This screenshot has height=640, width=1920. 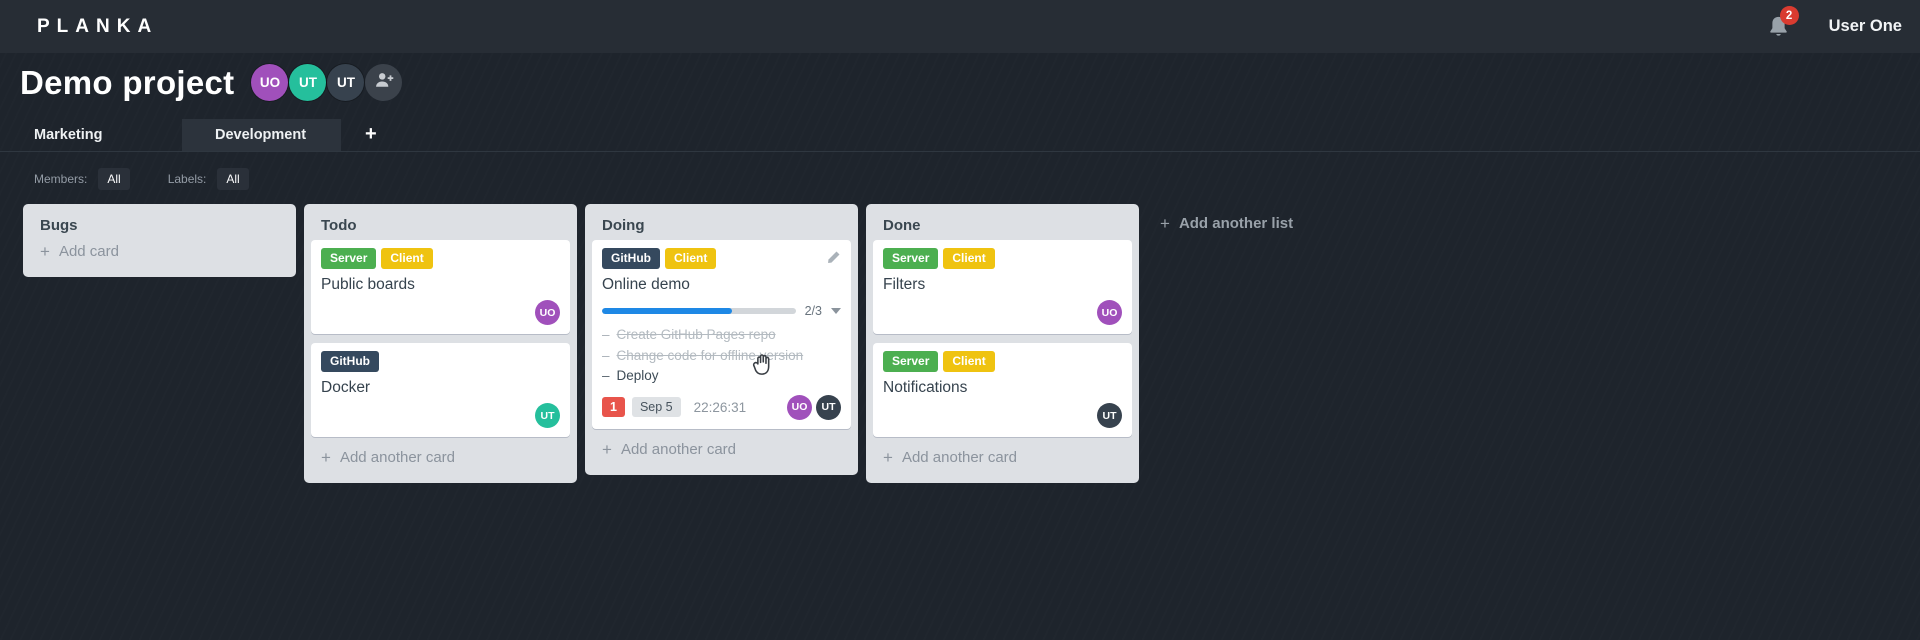 What do you see at coordinates (187, 179) in the screenshot?
I see `labels-filter-label: Labels:` at bounding box center [187, 179].